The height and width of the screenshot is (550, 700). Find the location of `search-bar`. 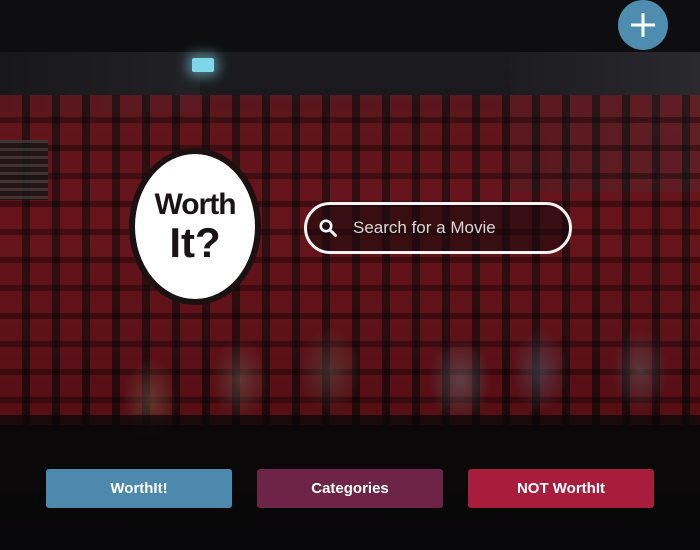

search-bar is located at coordinates (440, 228).